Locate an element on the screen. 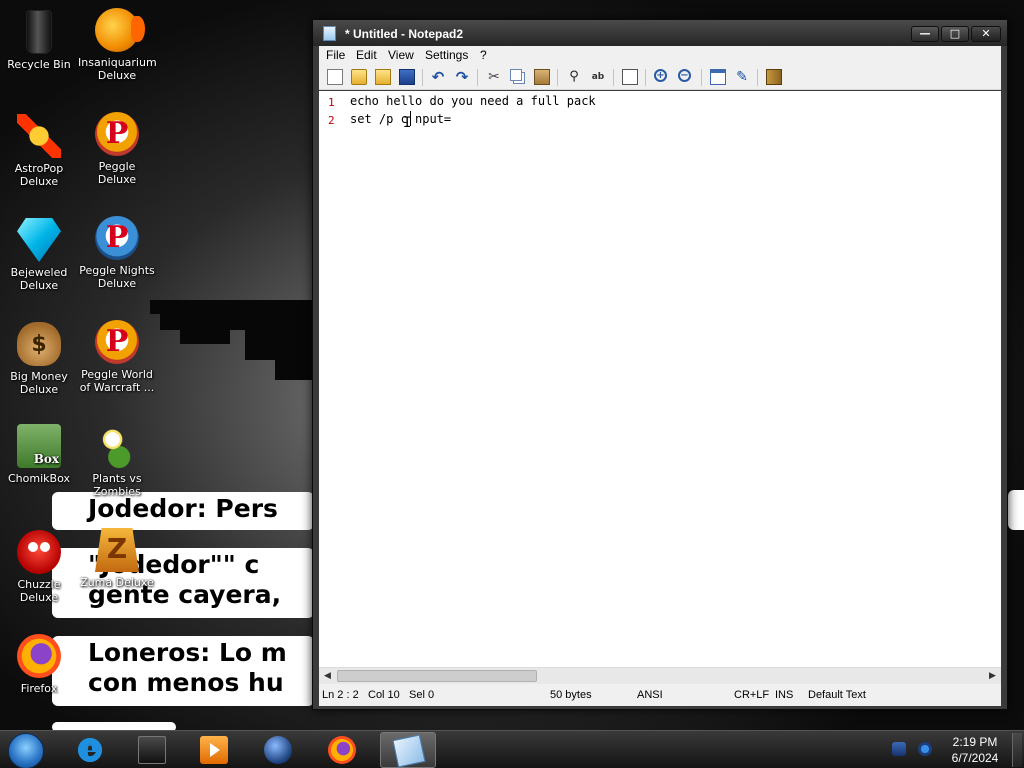 The width and height of the screenshot is (1024, 768). desktop-icon-recycle-bin: Recycle Bin is located at coordinates (39, 40).